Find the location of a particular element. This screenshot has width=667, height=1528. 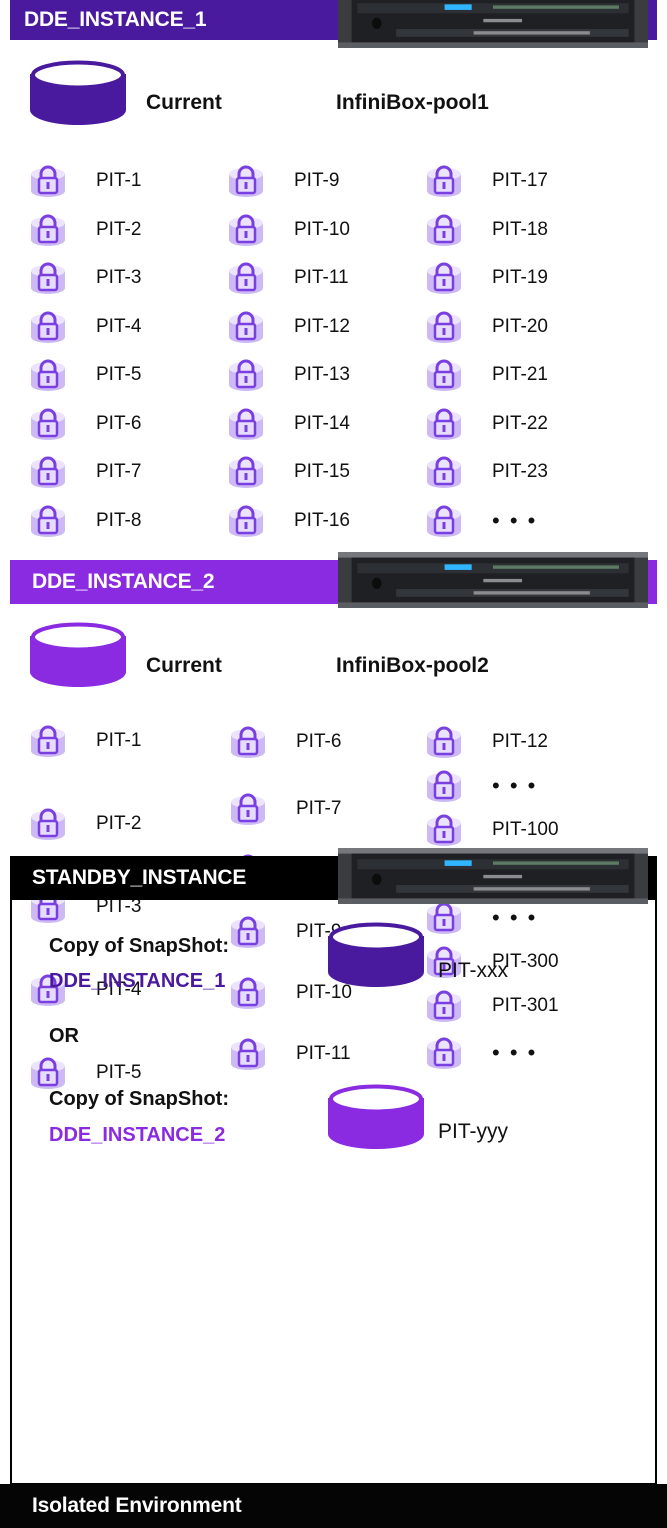

pit-item: PIT-13 is located at coordinates (289, 375).